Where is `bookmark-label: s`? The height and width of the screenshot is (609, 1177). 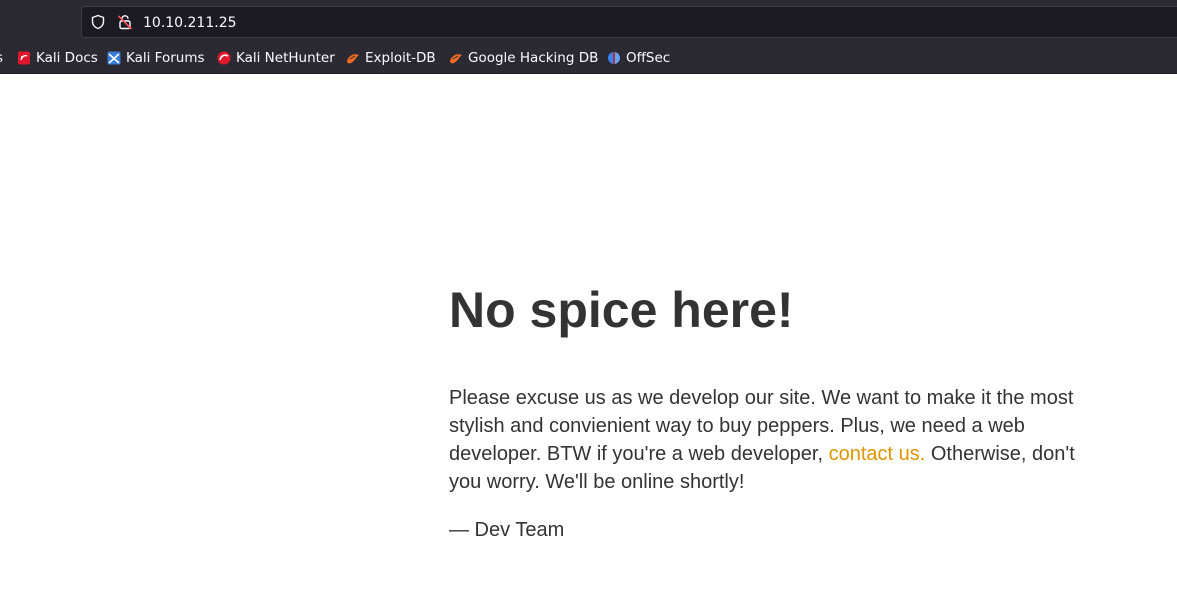
bookmark-label: s is located at coordinates (1, 58).